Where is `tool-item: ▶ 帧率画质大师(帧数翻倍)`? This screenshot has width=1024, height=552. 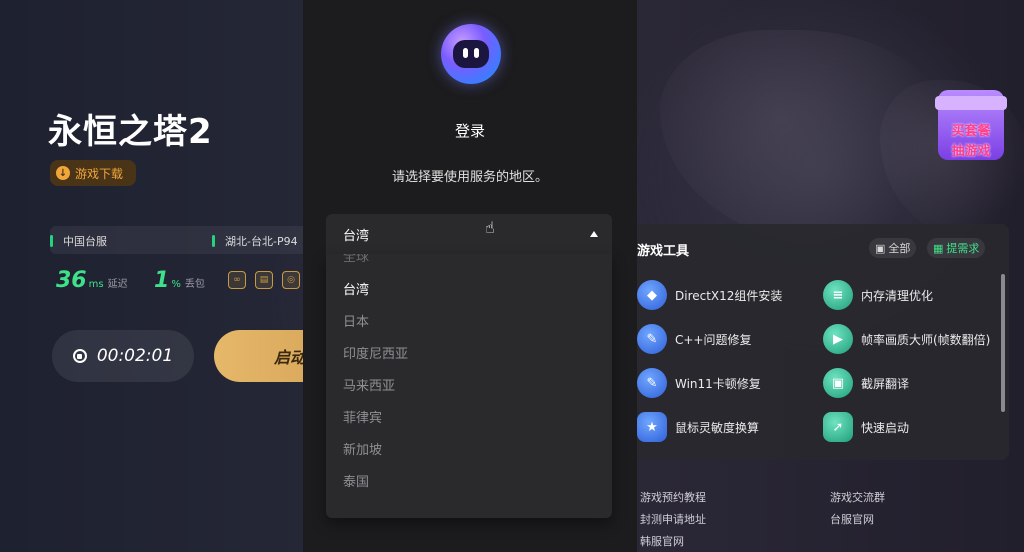
tool-item: ▶ 帧率画质大师(帧数翻倍) is located at coordinates (906, 339).